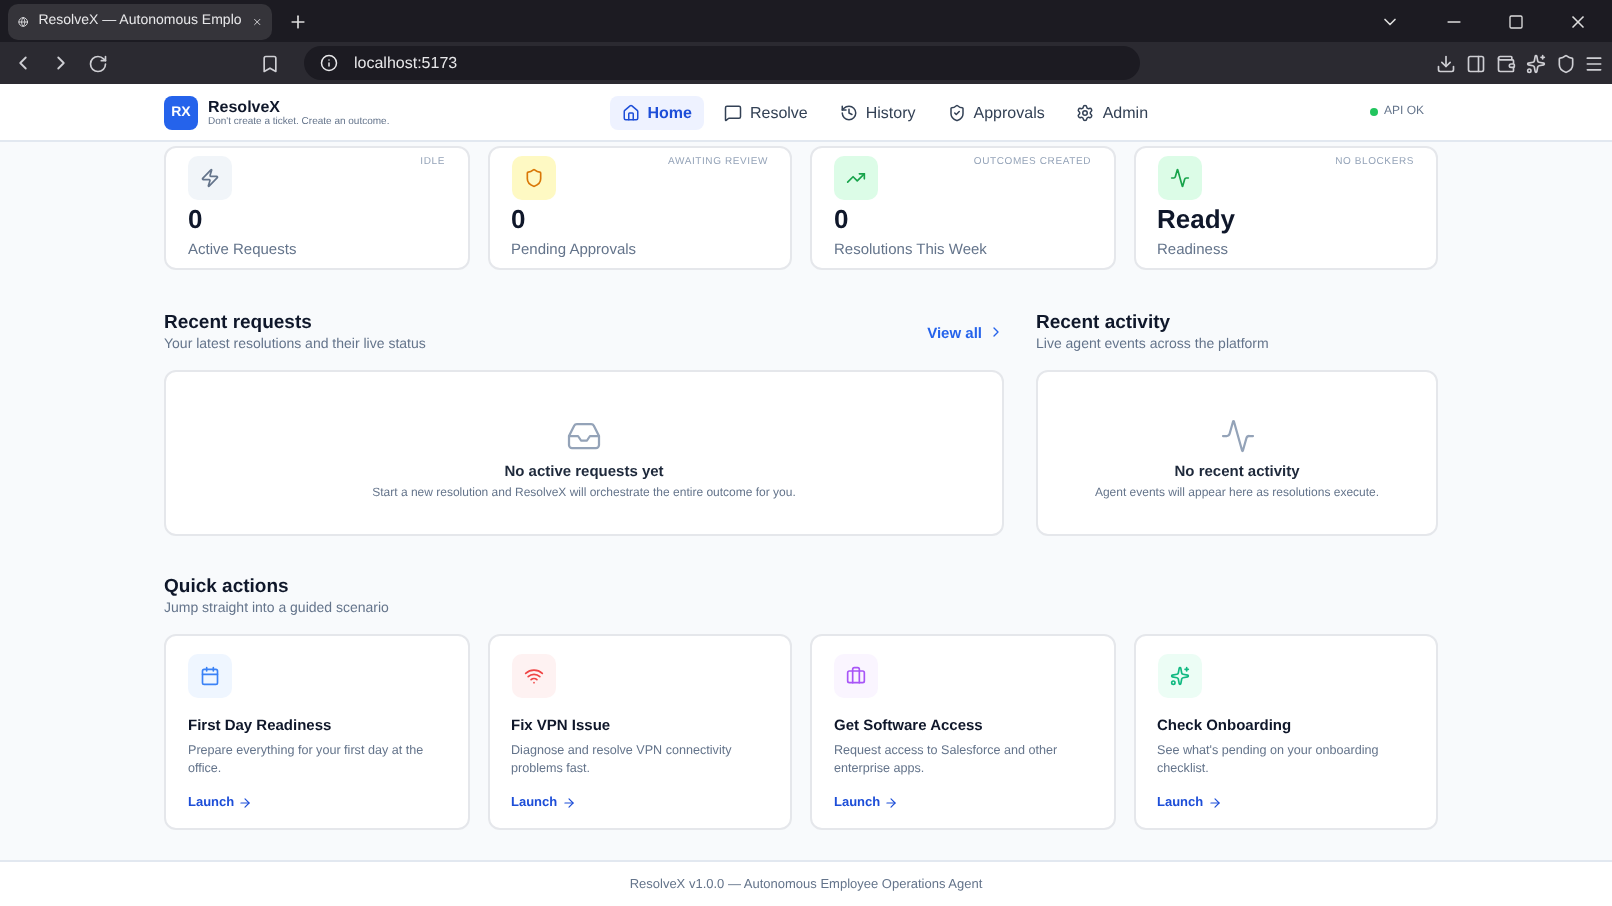 This screenshot has width=1612, height=906. I want to click on section-title: Quick actions, so click(227, 587).